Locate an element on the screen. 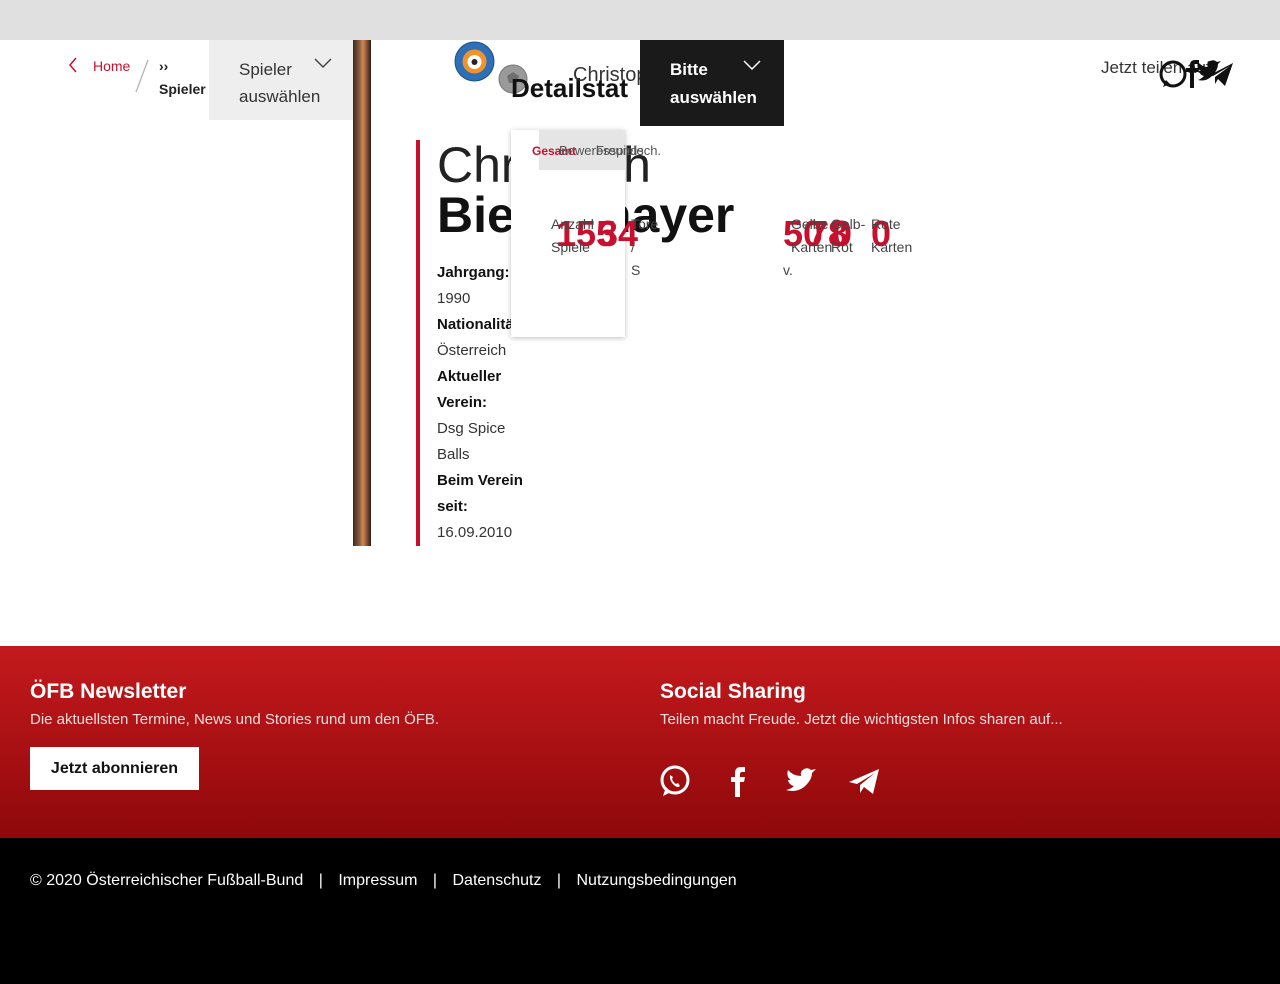 The width and height of the screenshot is (1280, 984). telegram-icon is located at coordinates (864, 781).